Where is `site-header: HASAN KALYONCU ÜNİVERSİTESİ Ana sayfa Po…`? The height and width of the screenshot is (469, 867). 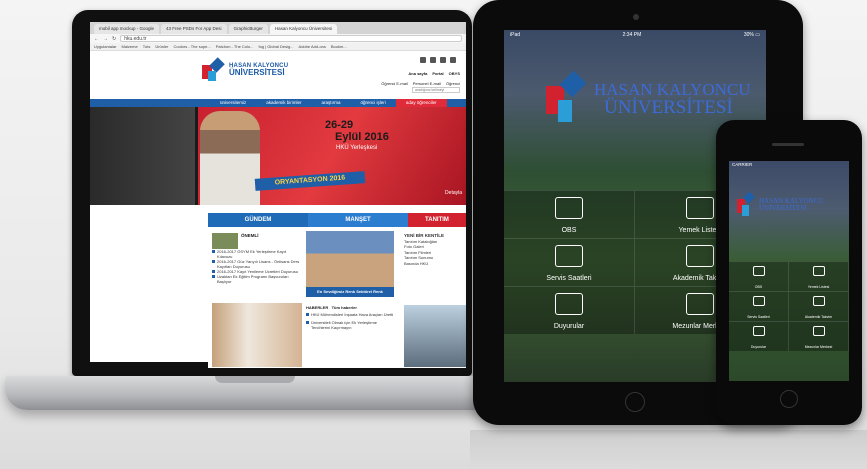
site-header: HASAN KALYONCU ÜNİVERSİTESİ Ana sayfa Po… is located at coordinates (278, 75).